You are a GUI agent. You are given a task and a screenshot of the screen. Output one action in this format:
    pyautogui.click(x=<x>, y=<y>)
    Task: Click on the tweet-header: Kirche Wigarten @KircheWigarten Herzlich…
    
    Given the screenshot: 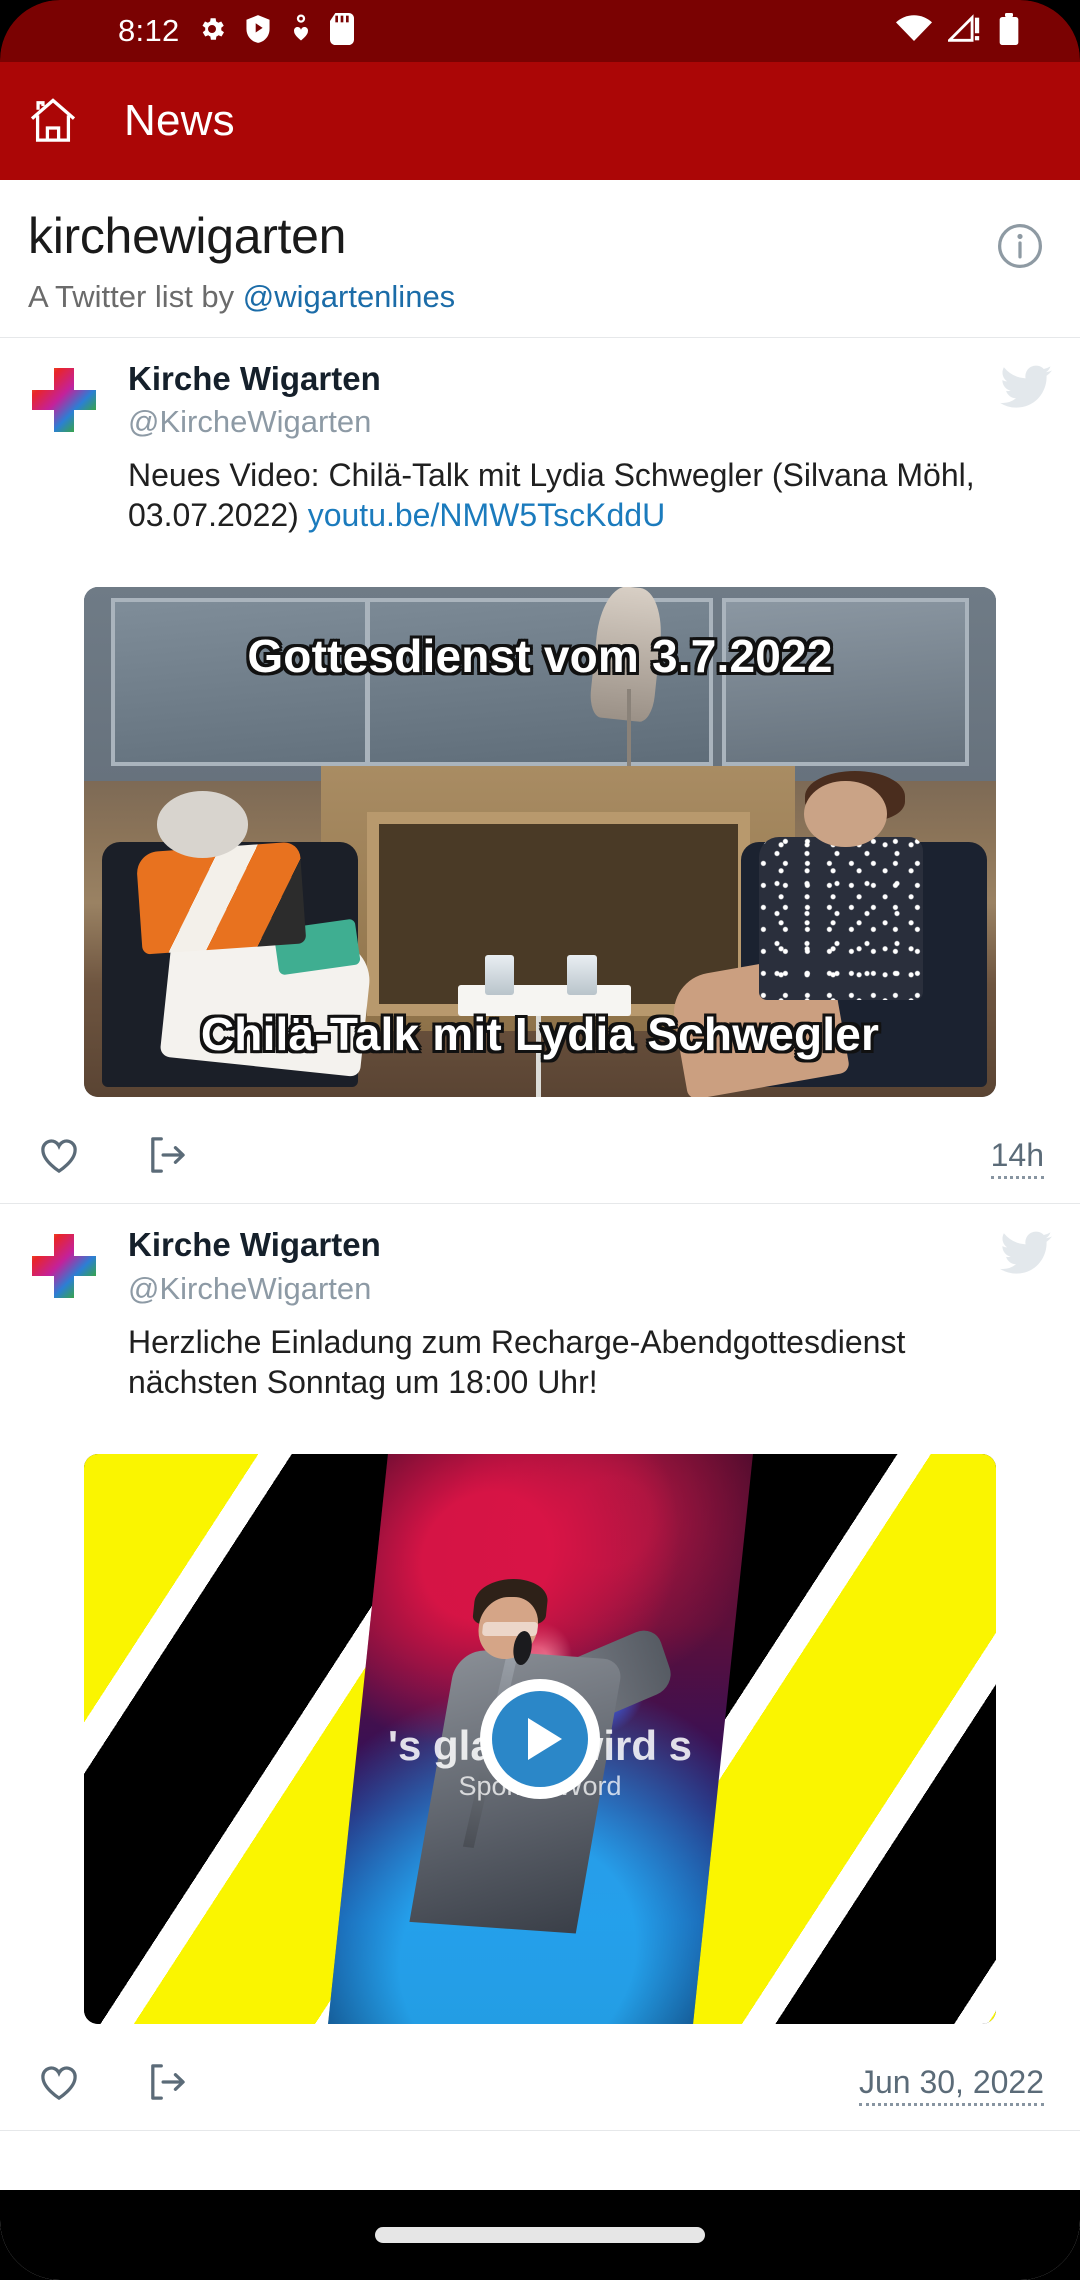 What is the action you would take?
    pyautogui.click(x=540, y=1314)
    